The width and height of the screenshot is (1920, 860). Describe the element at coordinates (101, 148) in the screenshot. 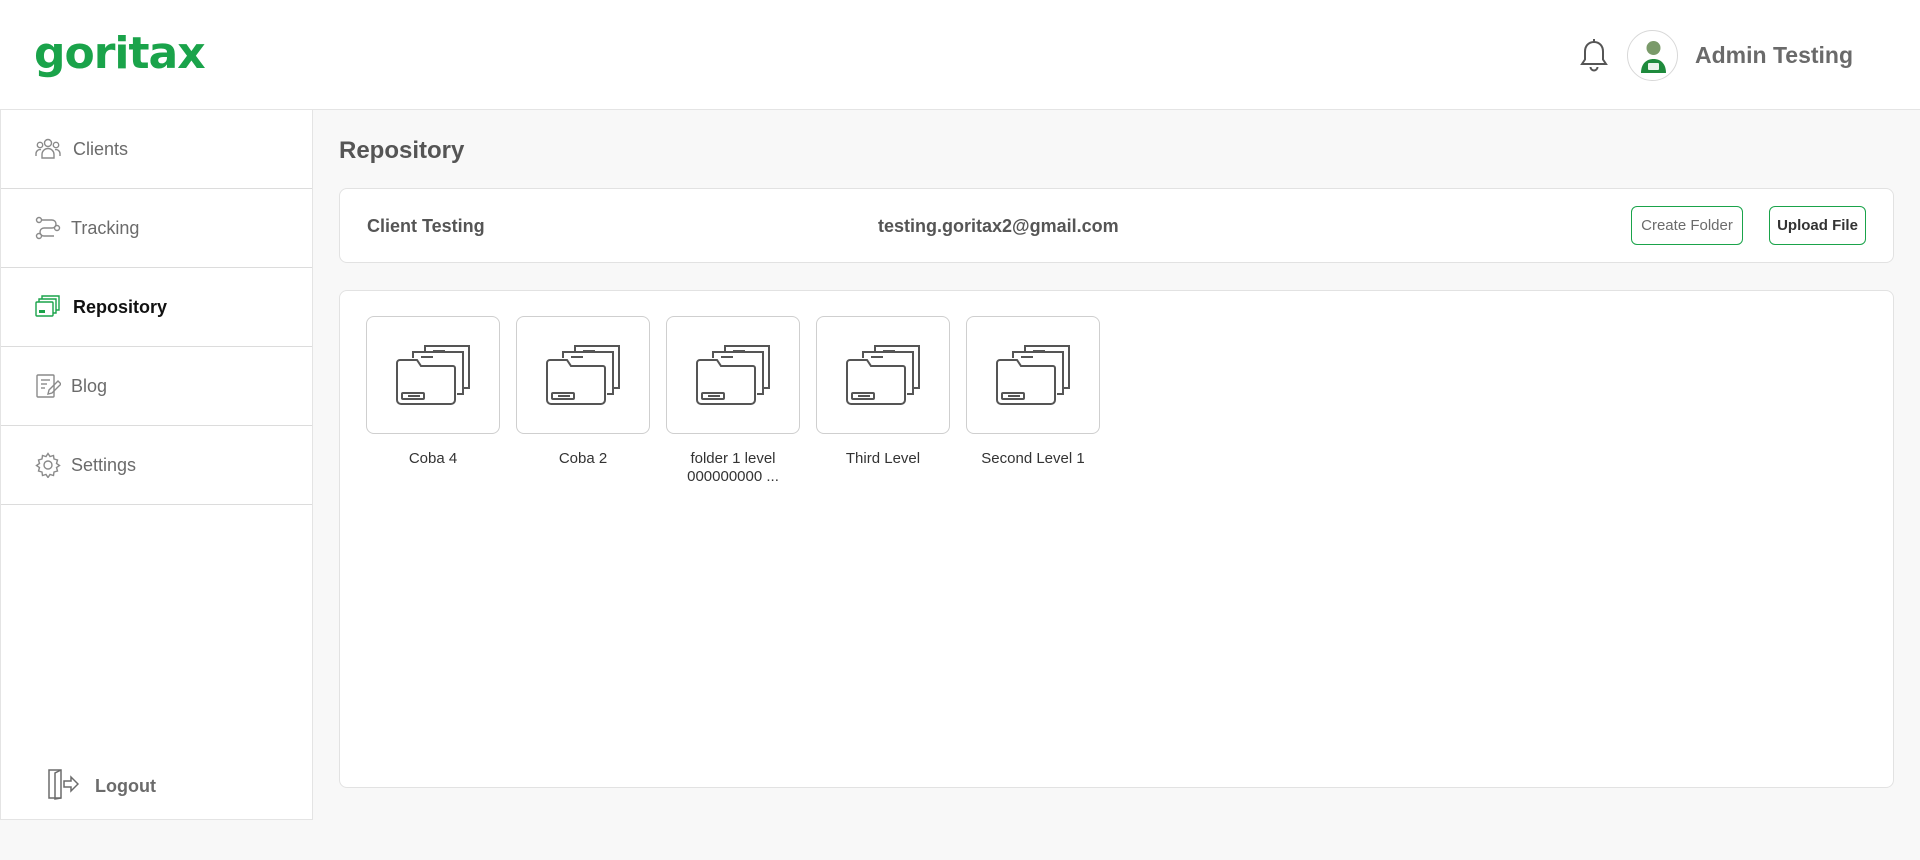

I see `sidebar-item-label: Clients` at that location.